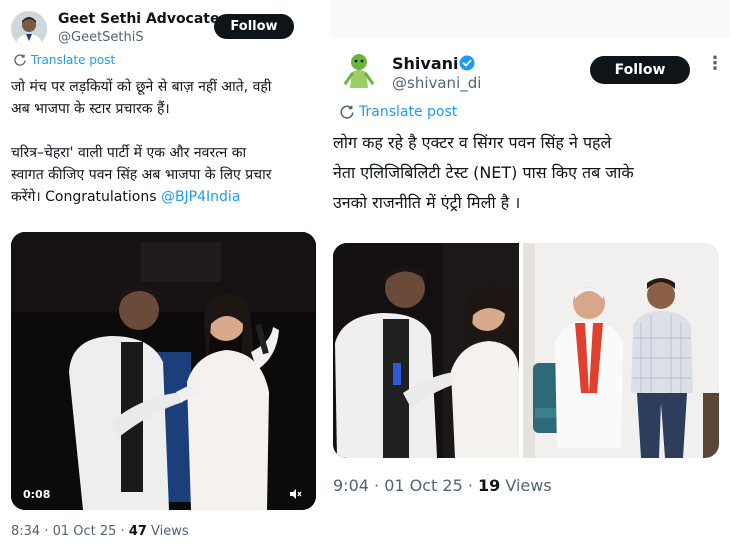  I want to click on tweet-text-line: करेंगे। Congratulations, so click(86, 197).